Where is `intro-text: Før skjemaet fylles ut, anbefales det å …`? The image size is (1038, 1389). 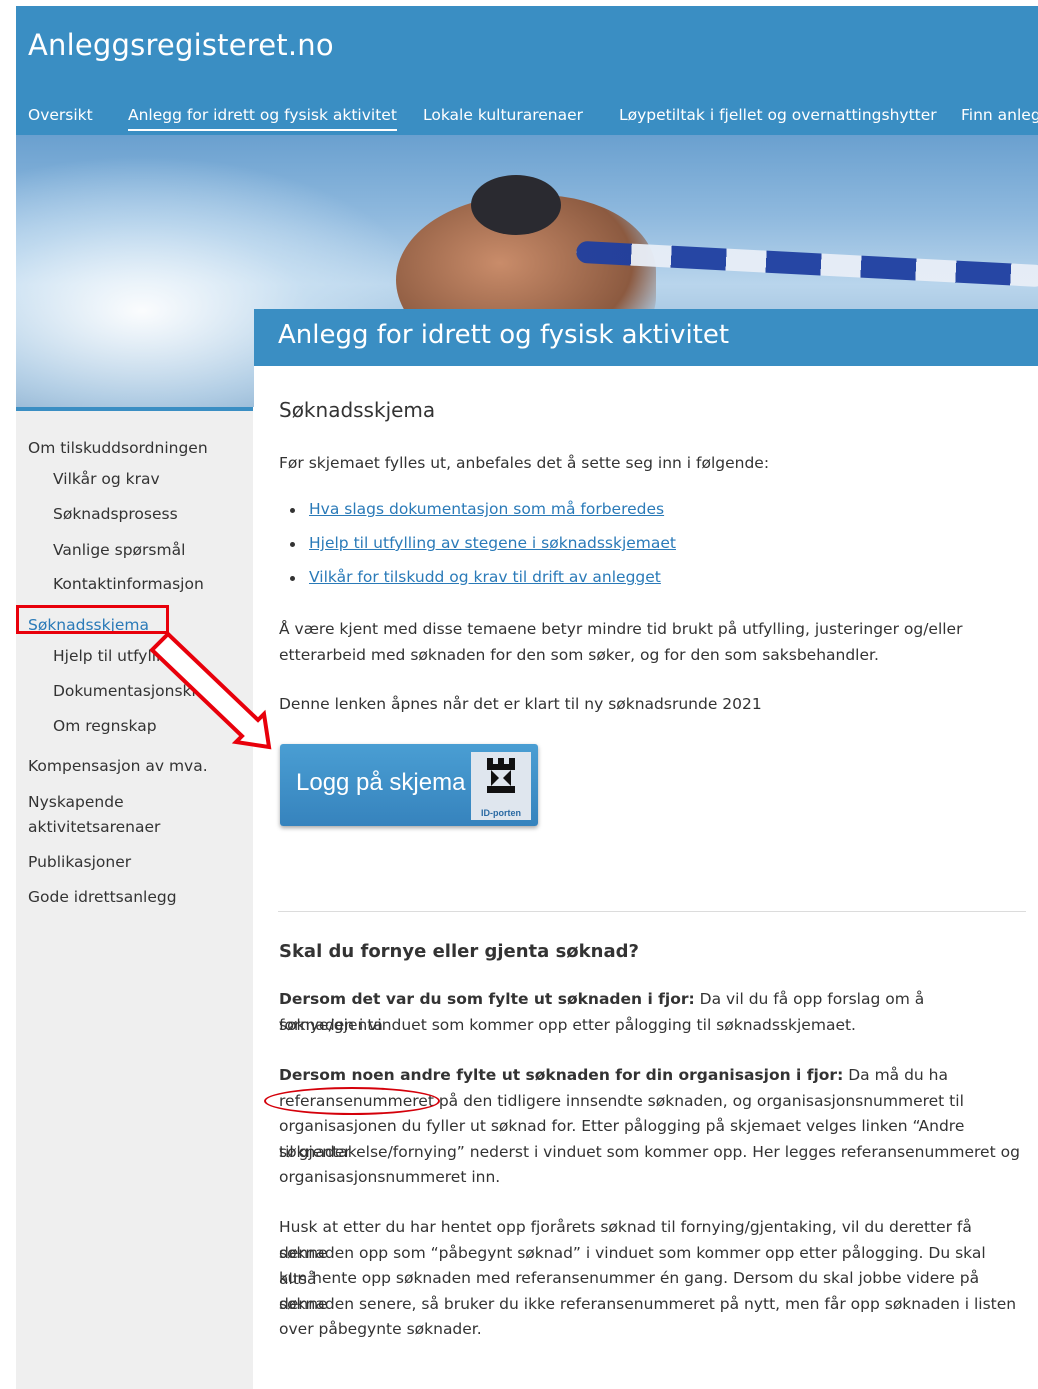 intro-text: Før skjemaet fylles ut, anbefales det å … is located at coordinates (524, 463).